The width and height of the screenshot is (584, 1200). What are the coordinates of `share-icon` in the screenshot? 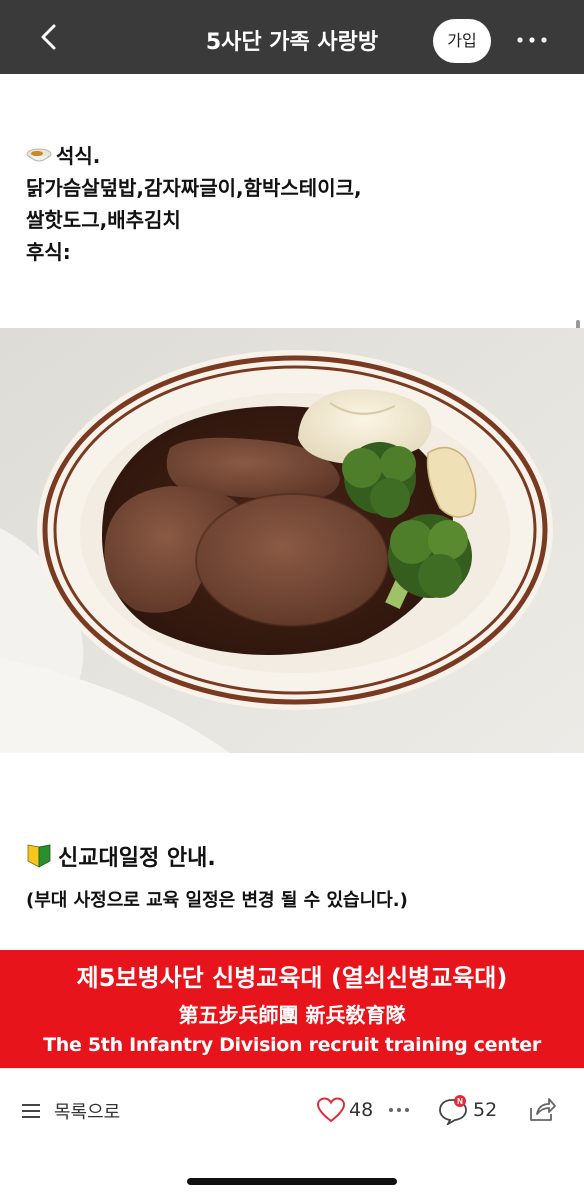 It's located at (542, 1110).